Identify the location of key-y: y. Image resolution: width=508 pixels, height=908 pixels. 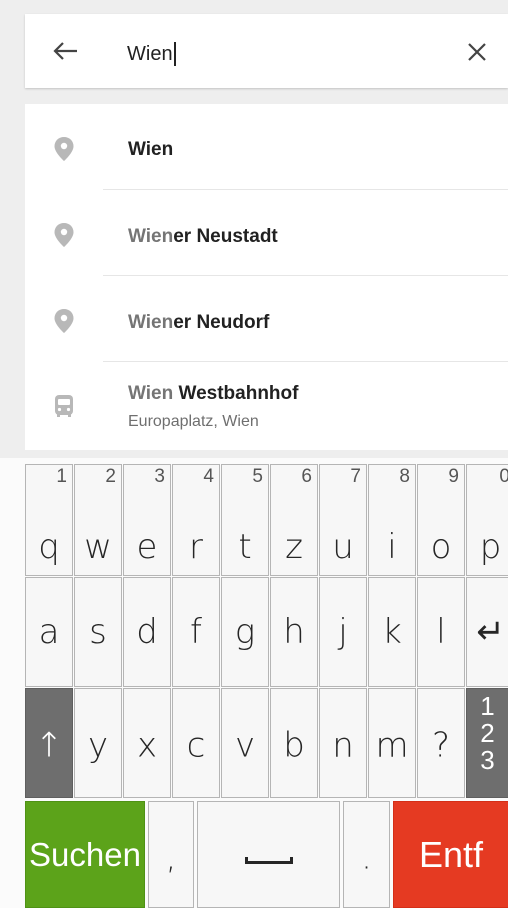
(98, 743).